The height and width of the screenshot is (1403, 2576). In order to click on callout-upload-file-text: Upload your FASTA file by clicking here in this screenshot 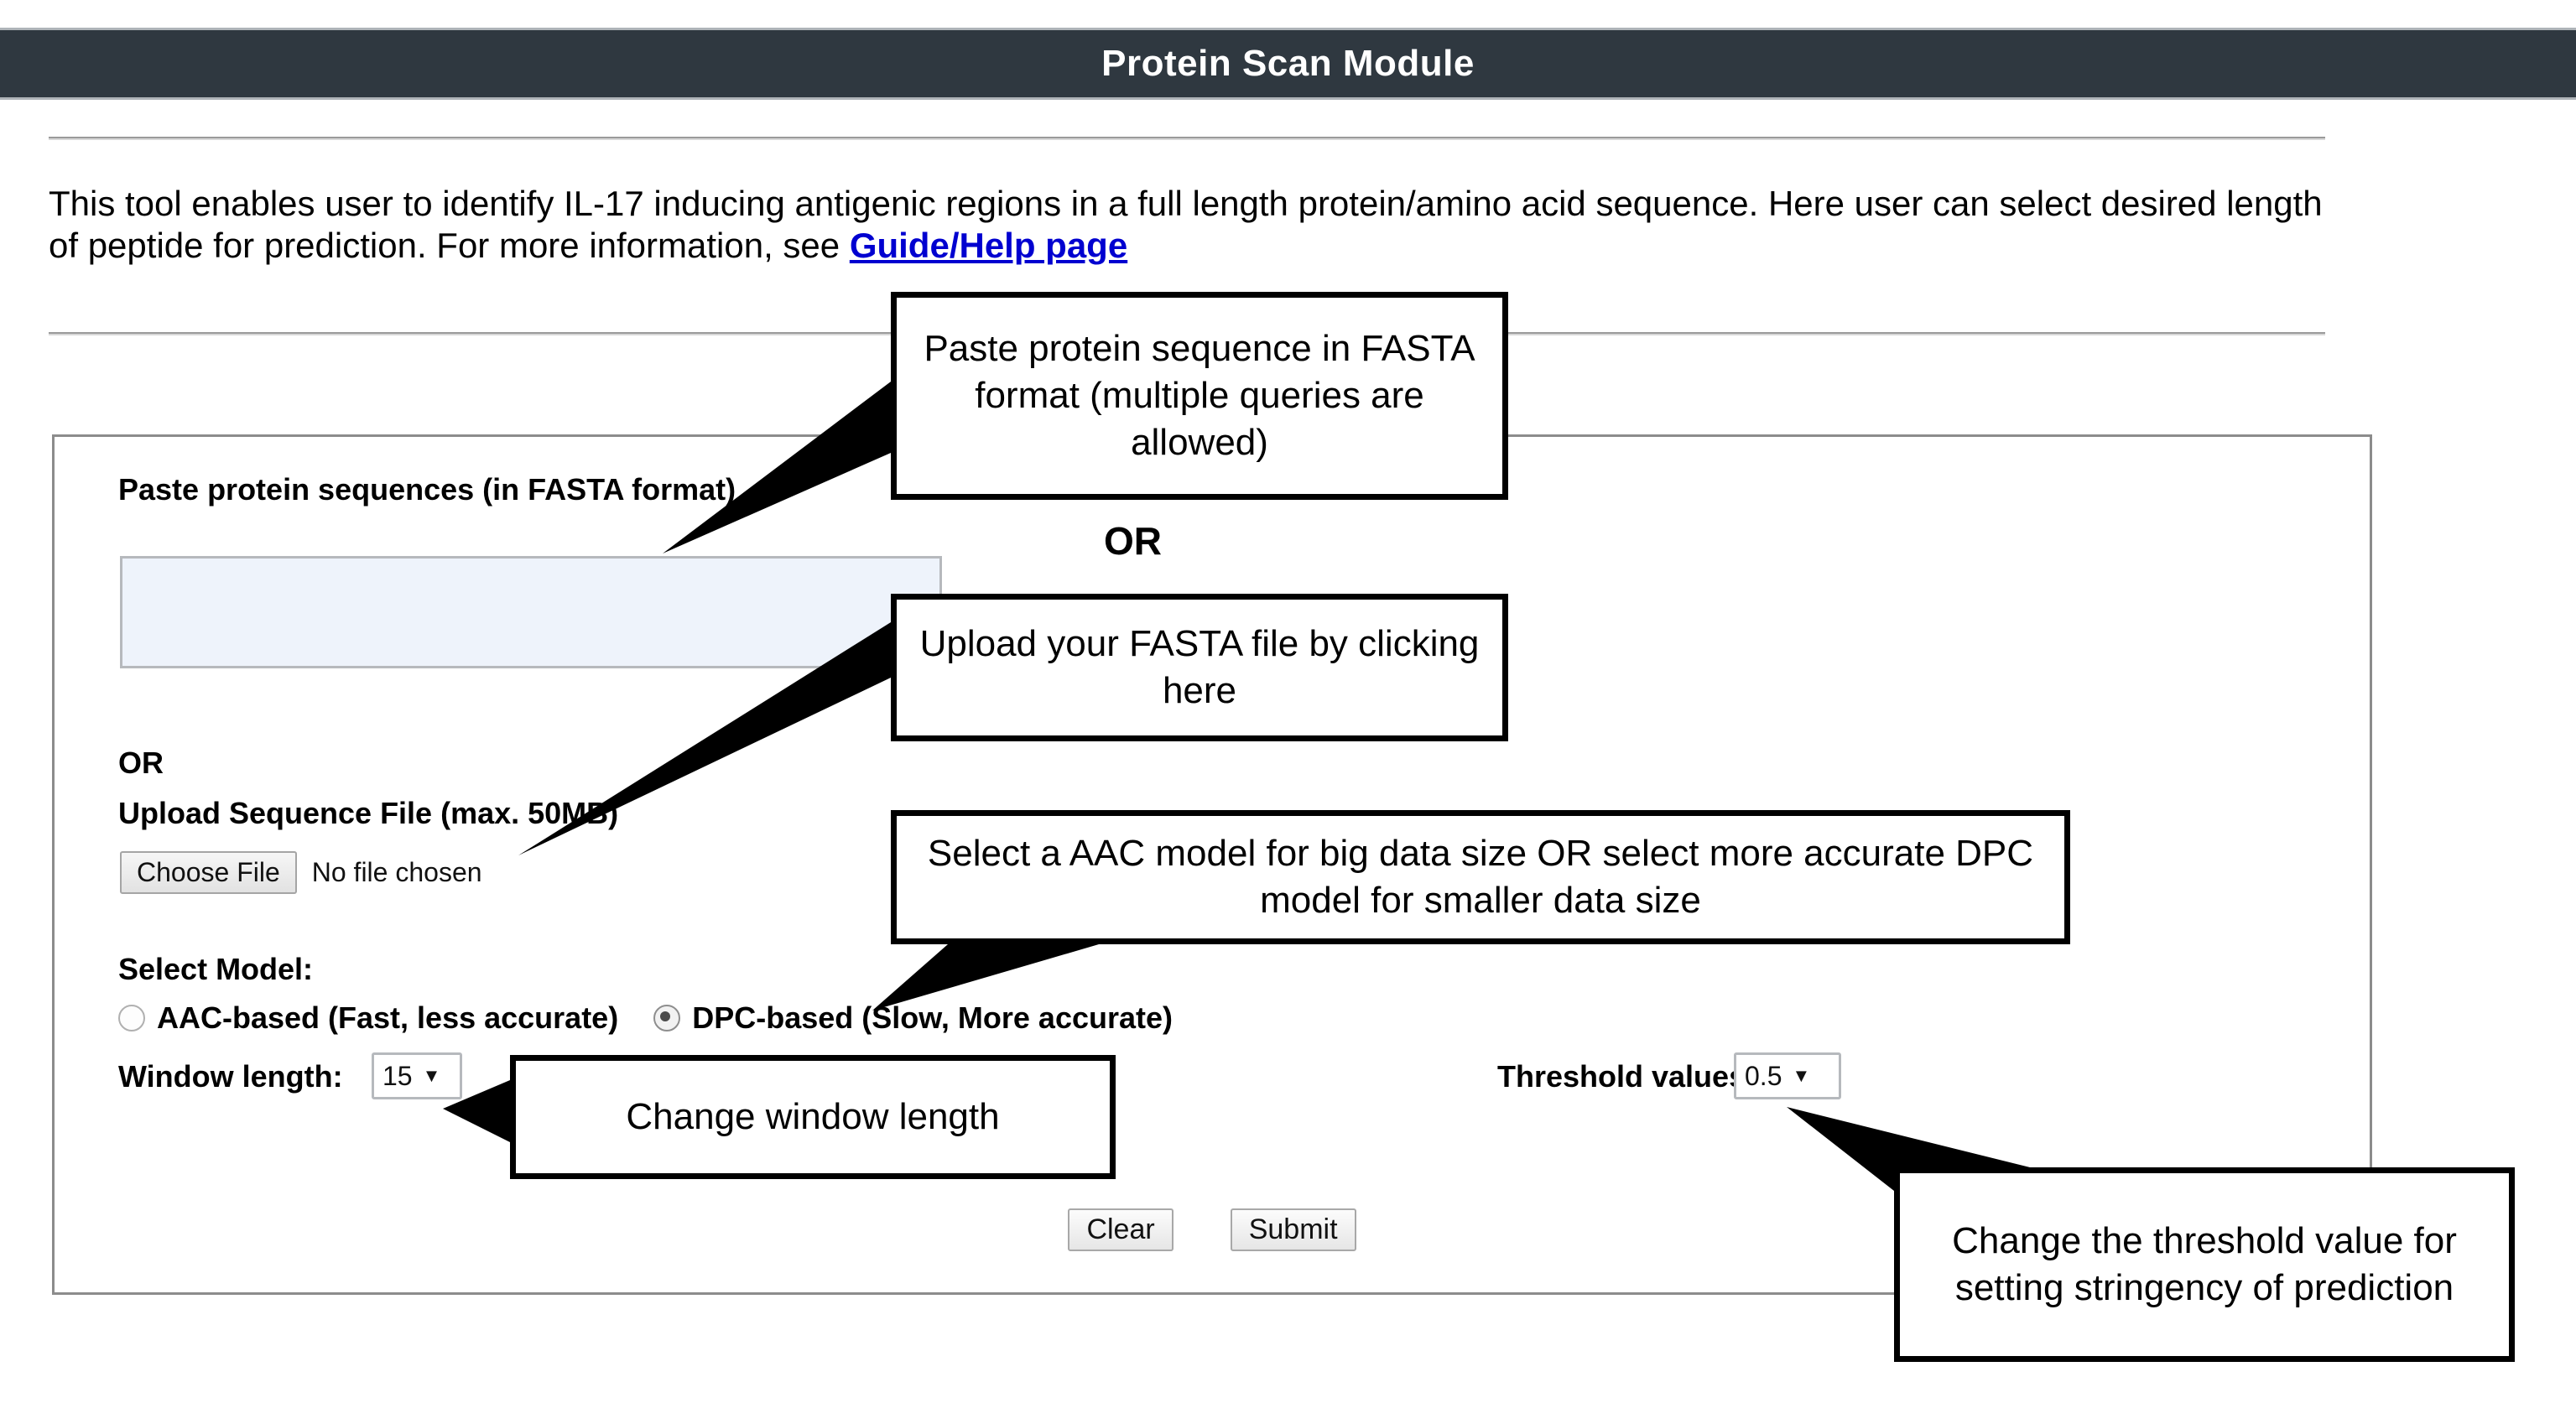, I will do `click(1199, 666)`.